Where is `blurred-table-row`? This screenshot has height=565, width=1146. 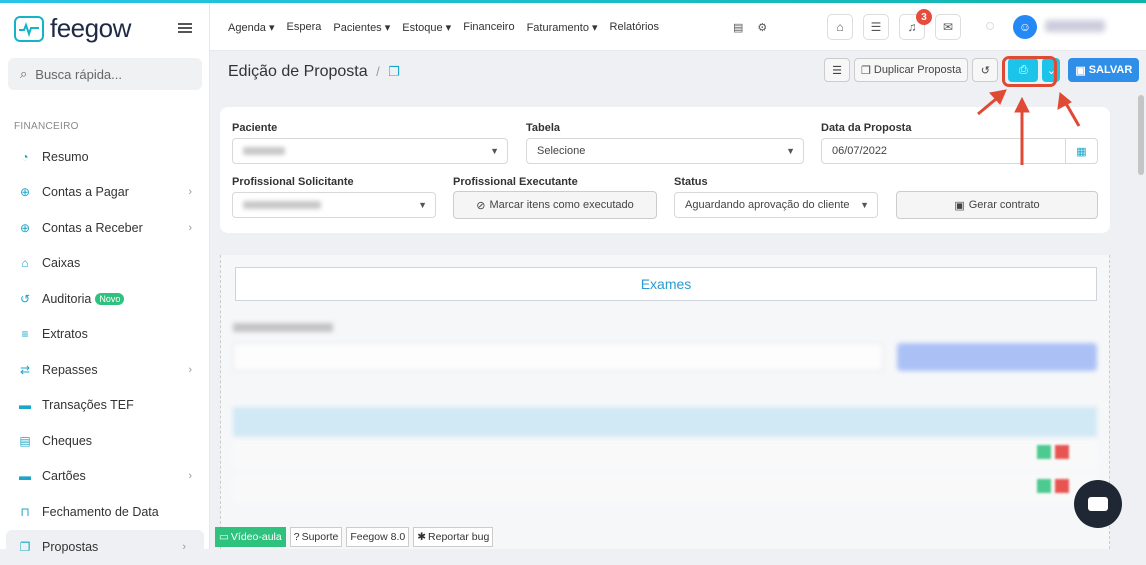 blurred-table-row is located at coordinates (665, 455).